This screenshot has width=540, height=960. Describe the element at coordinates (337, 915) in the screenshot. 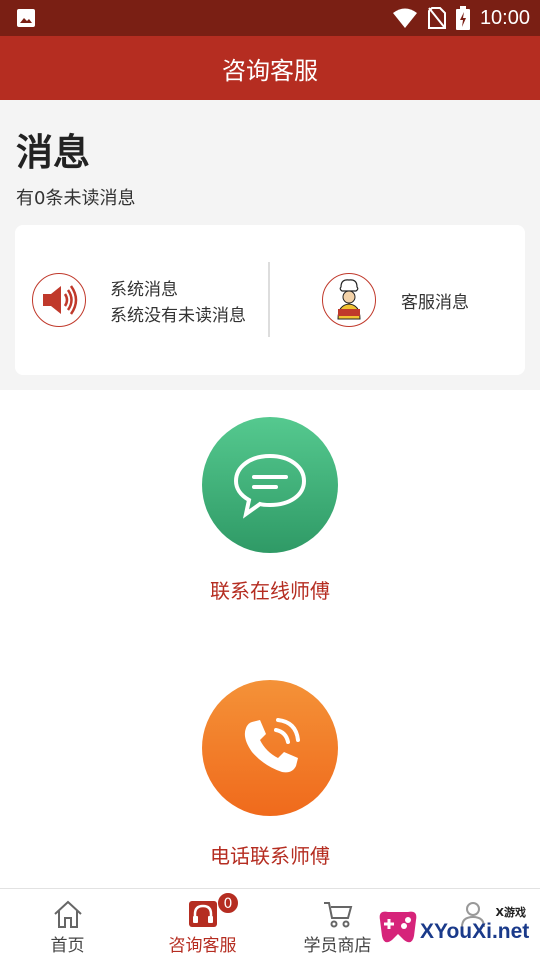

I see `cart-icon` at that location.